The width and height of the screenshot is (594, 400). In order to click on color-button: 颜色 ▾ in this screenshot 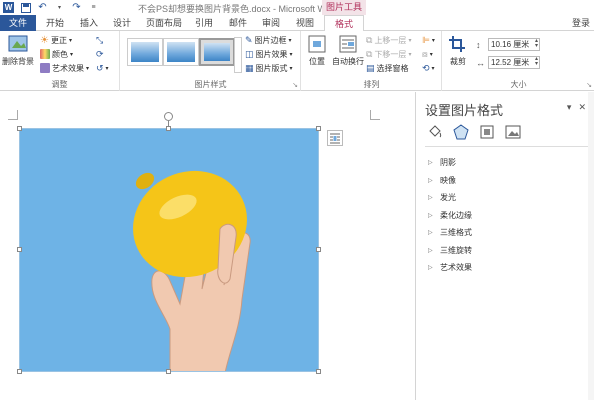, I will do `click(56, 54)`.